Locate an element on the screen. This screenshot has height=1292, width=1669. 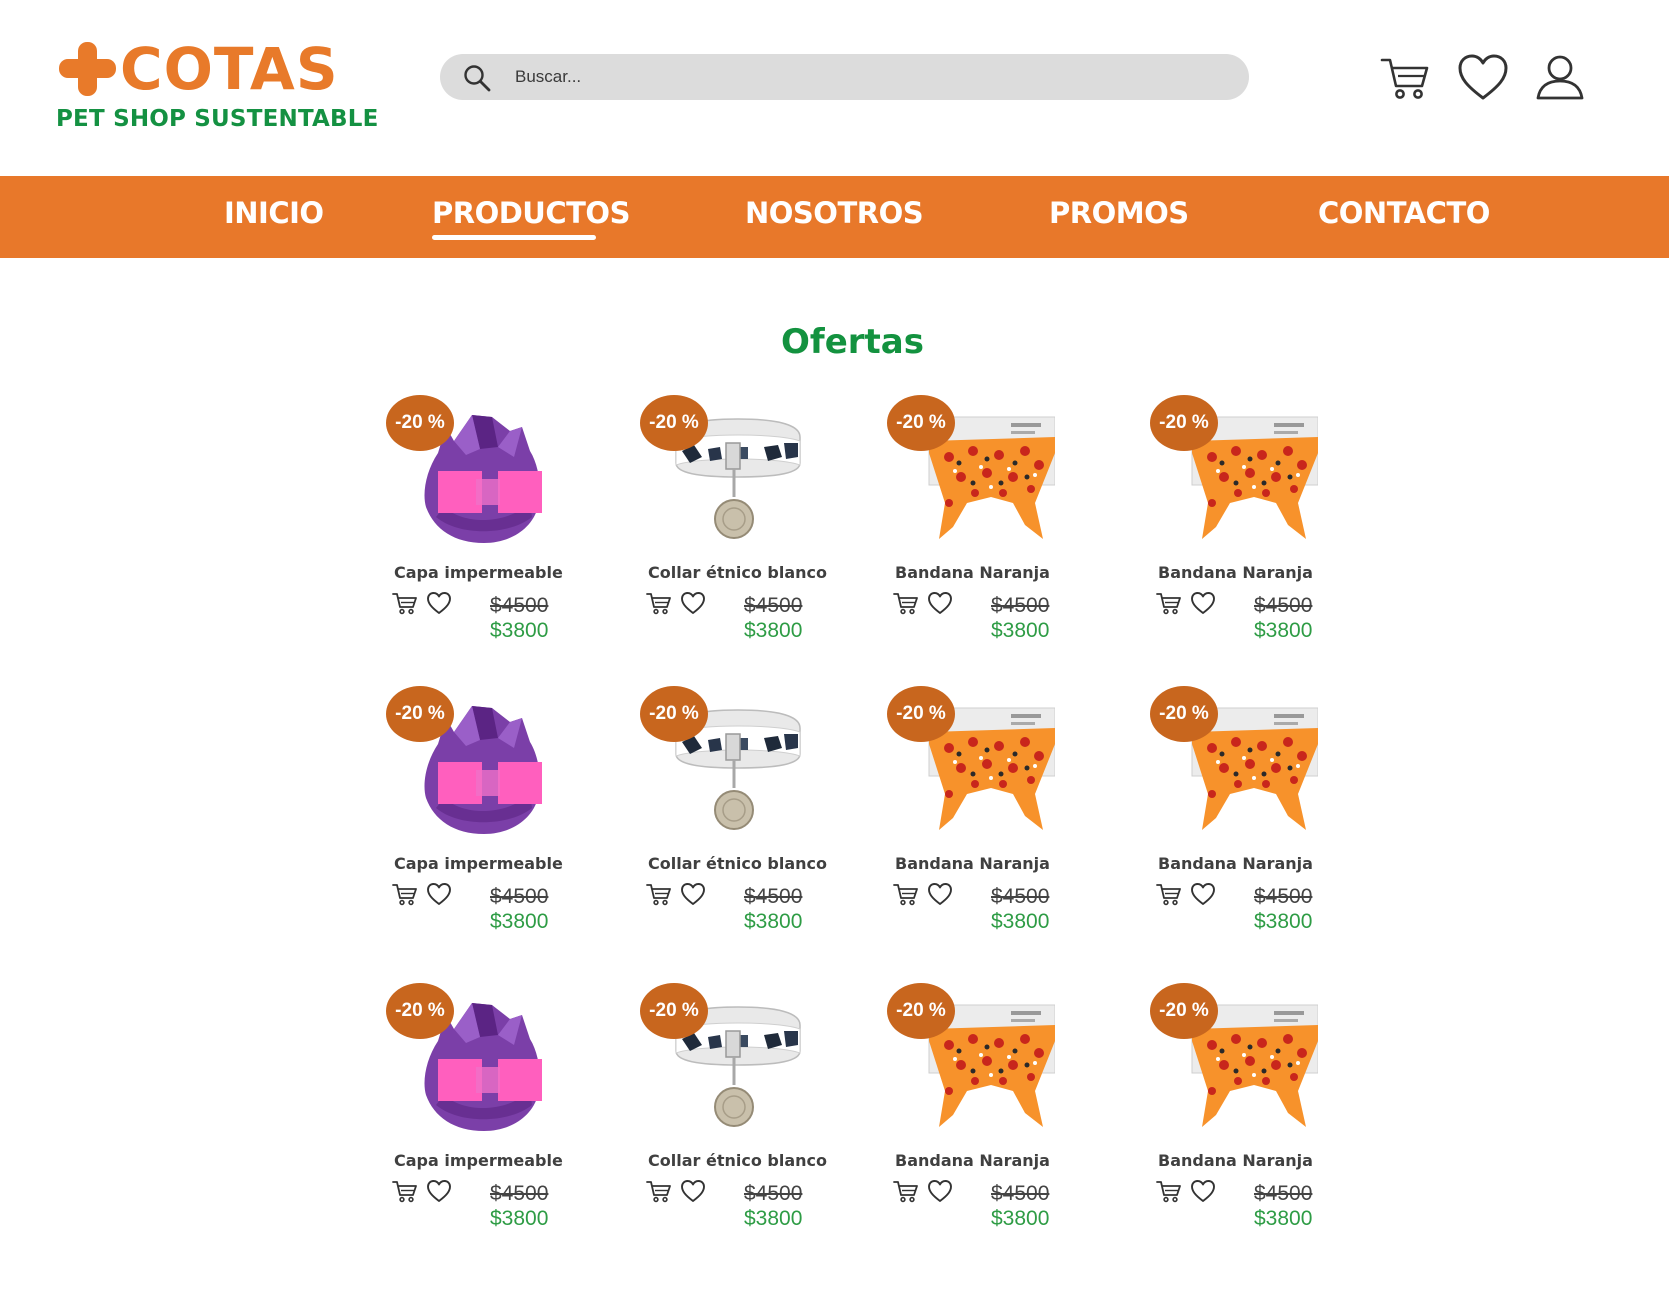
logo-tagline: PET SHOP SUSTENTABLE is located at coordinates (217, 119).